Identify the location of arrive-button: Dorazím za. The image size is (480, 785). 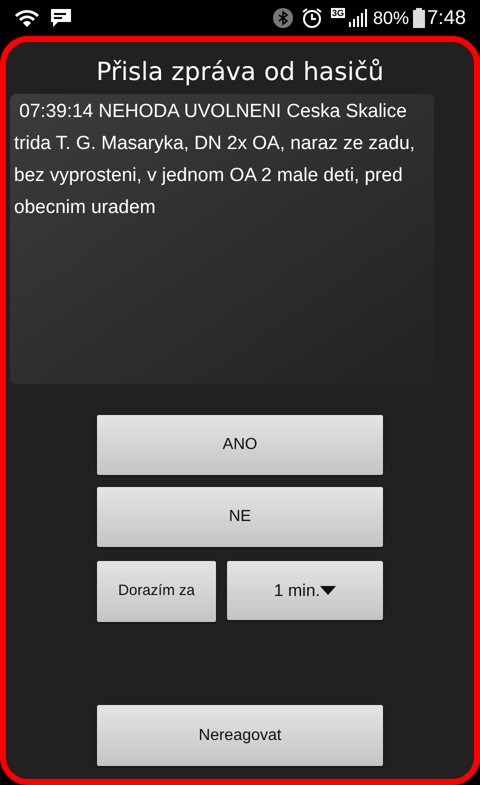
(156, 591).